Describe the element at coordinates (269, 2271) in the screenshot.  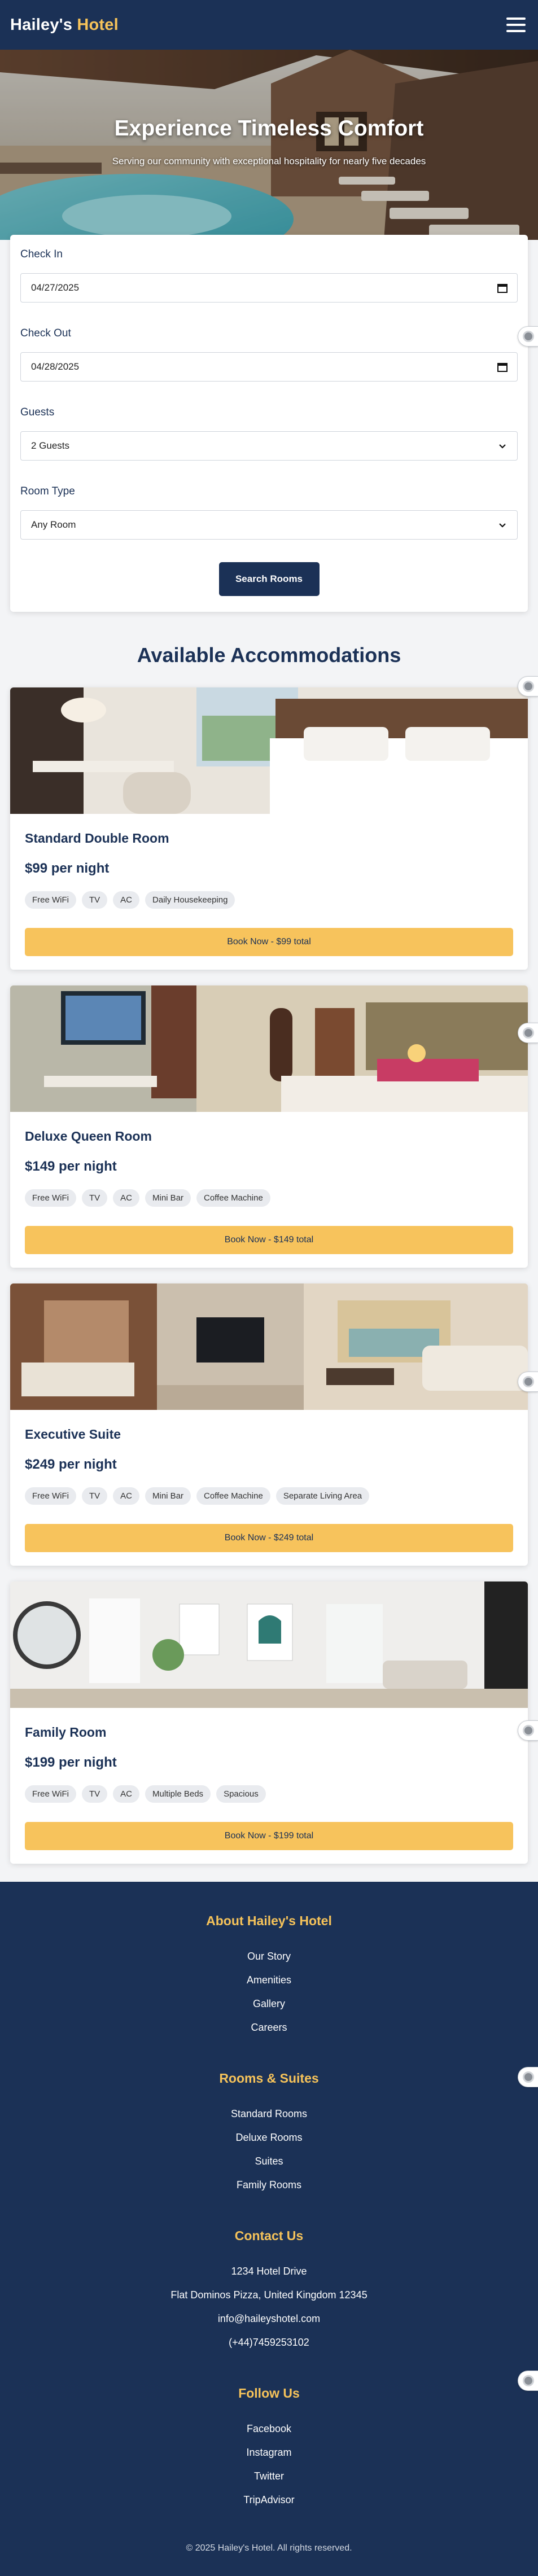
I see `contact-address: 1234 Hotel Drive` at that location.